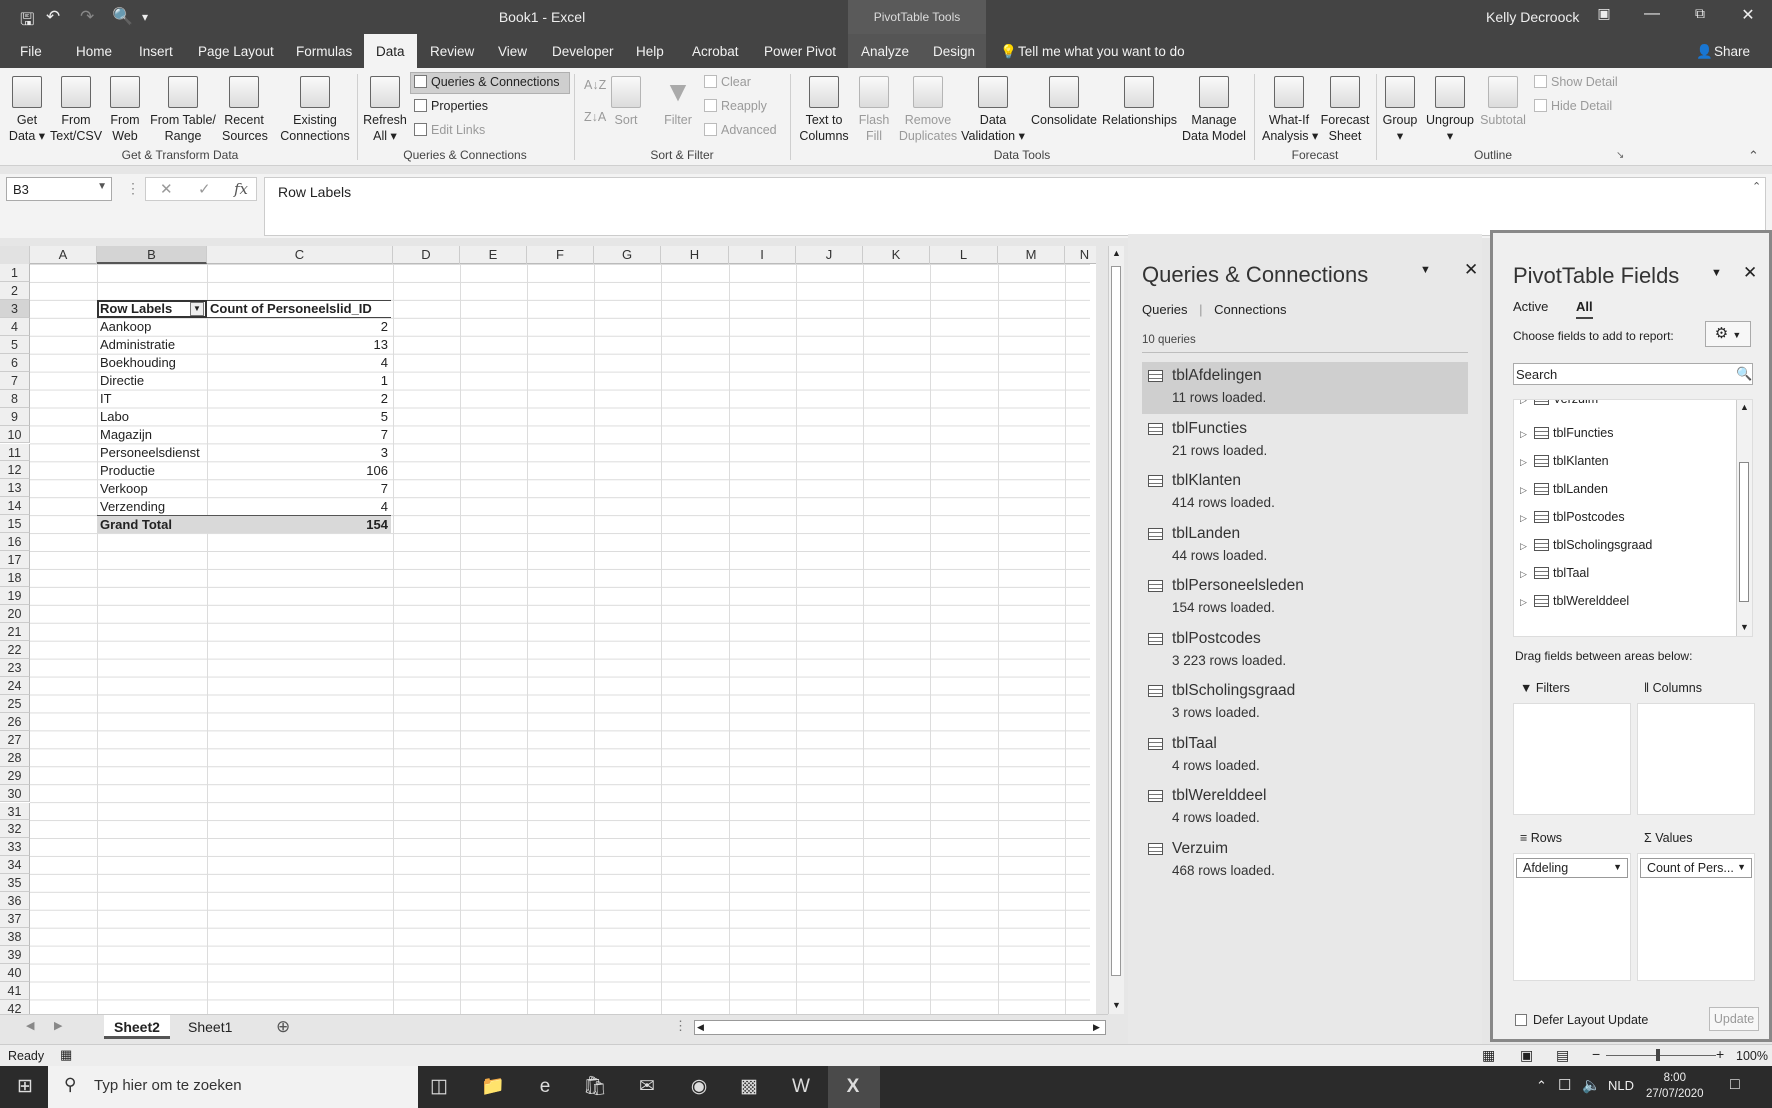 This screenshot has width=1772, height=1108. I want to click on row-header: 22, so click(15, 649).